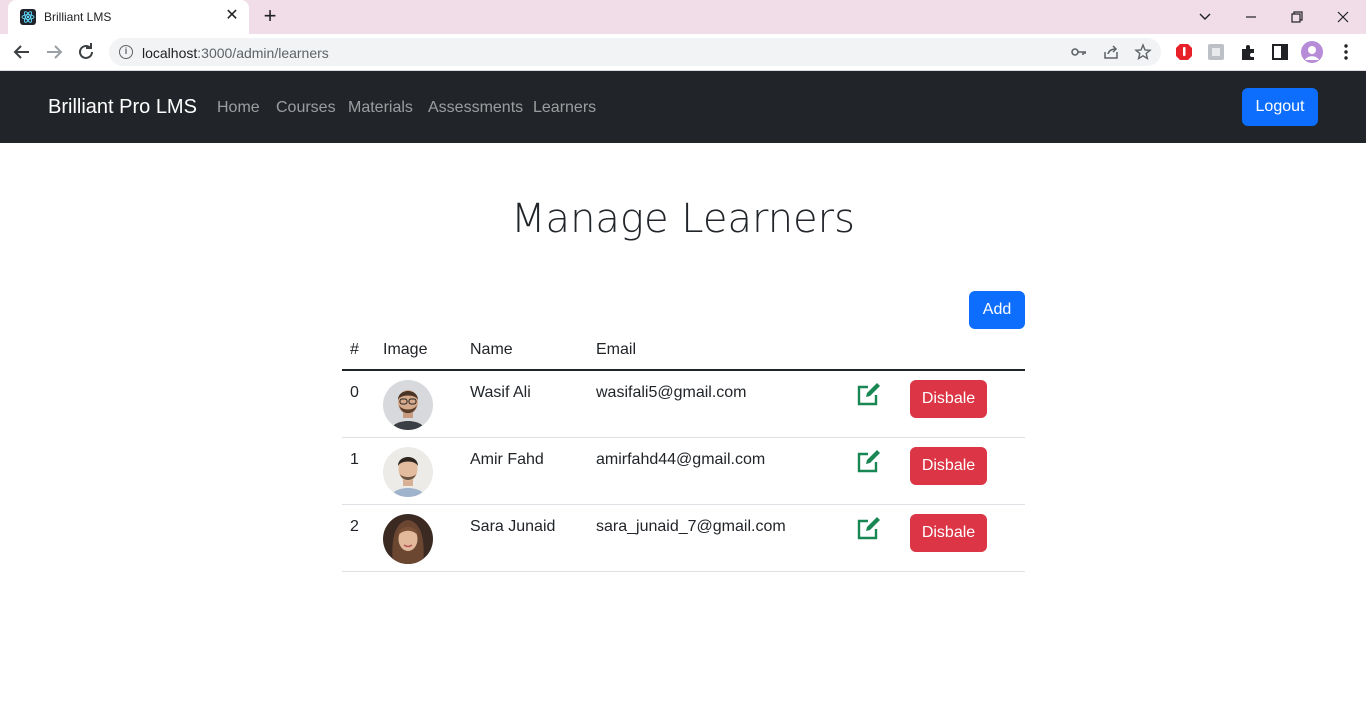 This screenshot has width=1366, height=728. I want to click on row-email: amirfahd44@gmail.com, so click(681, 459).